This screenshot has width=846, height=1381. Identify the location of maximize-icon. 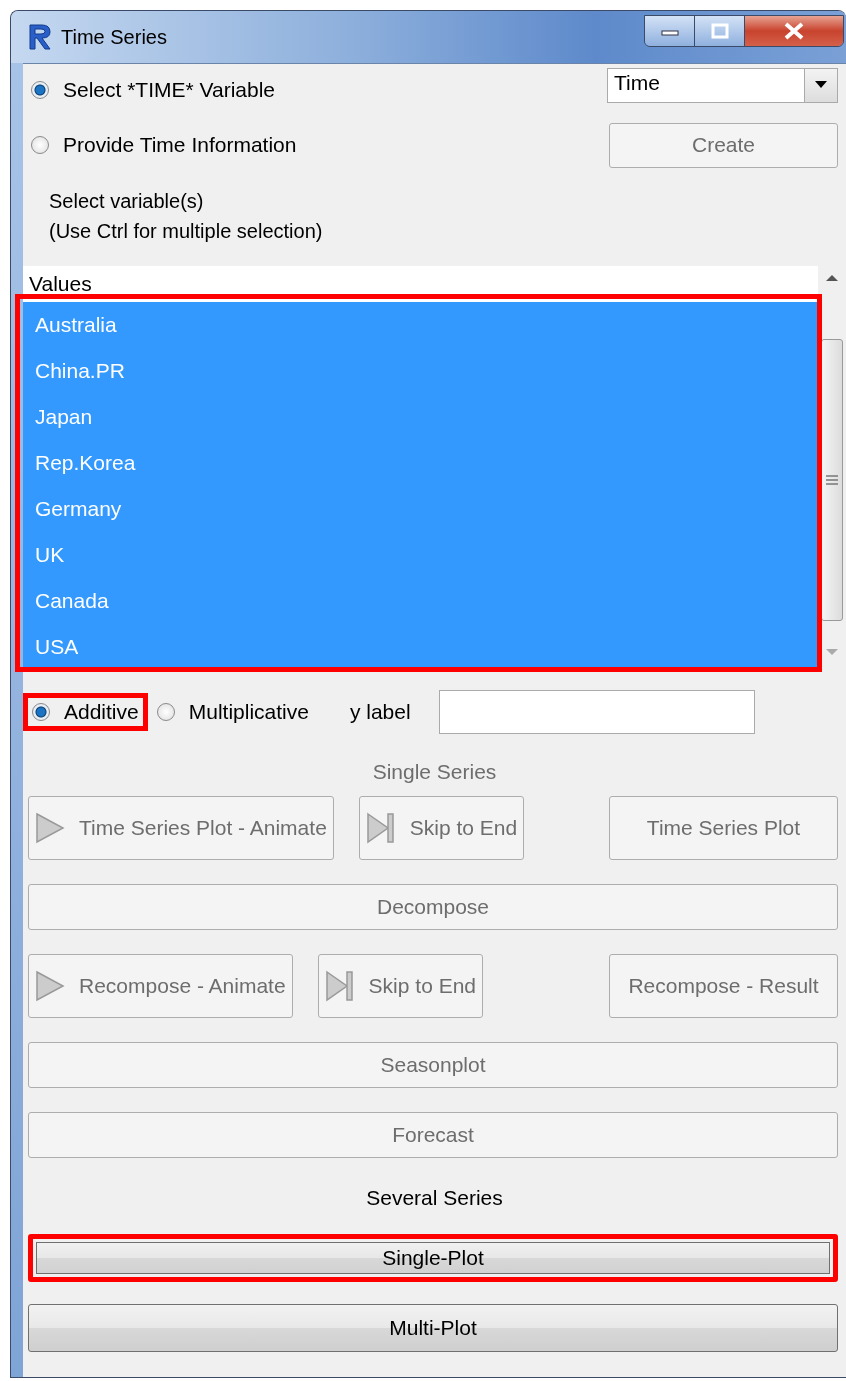
(719, 31).